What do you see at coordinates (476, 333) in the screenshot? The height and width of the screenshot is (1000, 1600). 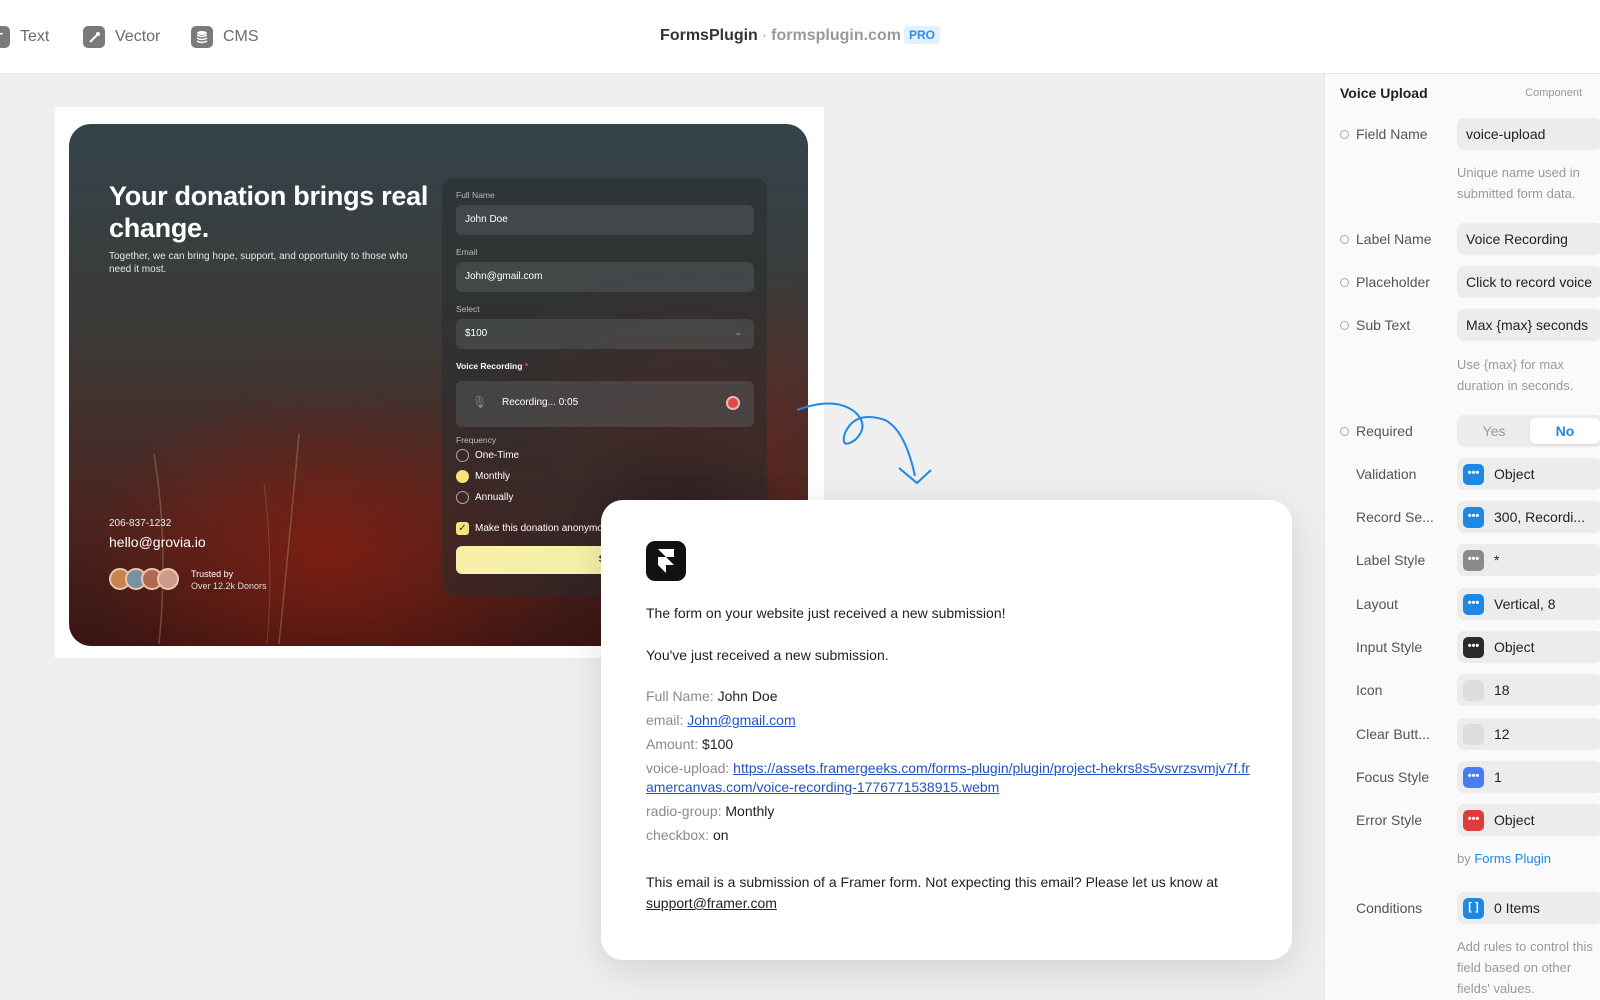 I see `amount-select-value: $100` at bounding box center [476, 333].